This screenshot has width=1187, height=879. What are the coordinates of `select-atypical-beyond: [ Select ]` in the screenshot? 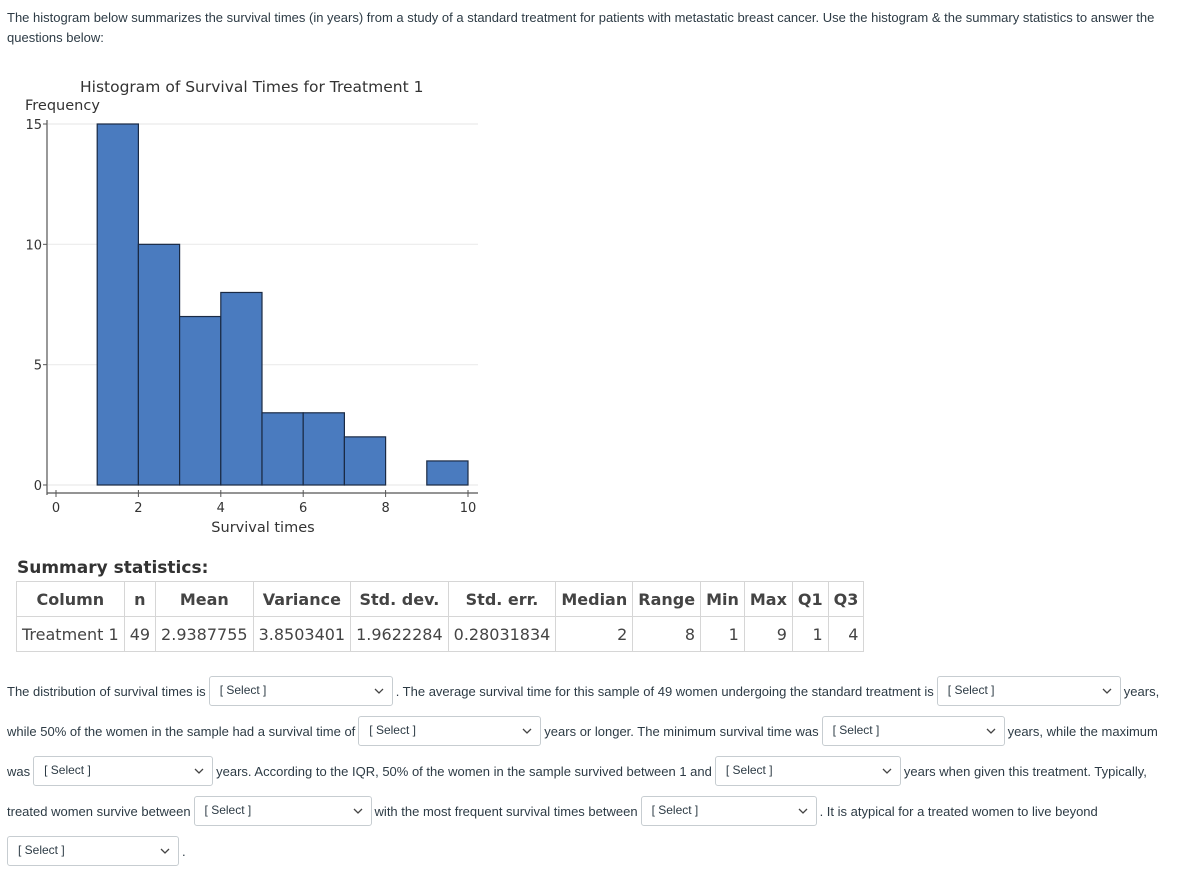 It's located at (93, 851).